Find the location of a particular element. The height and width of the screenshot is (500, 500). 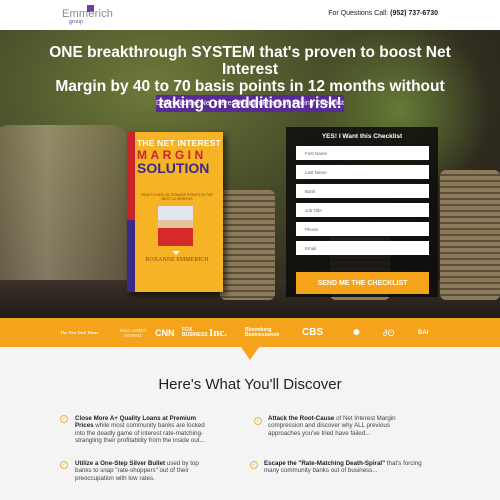

discover-heading: Here's What You'll Discover is located at coordinates (250, 384).